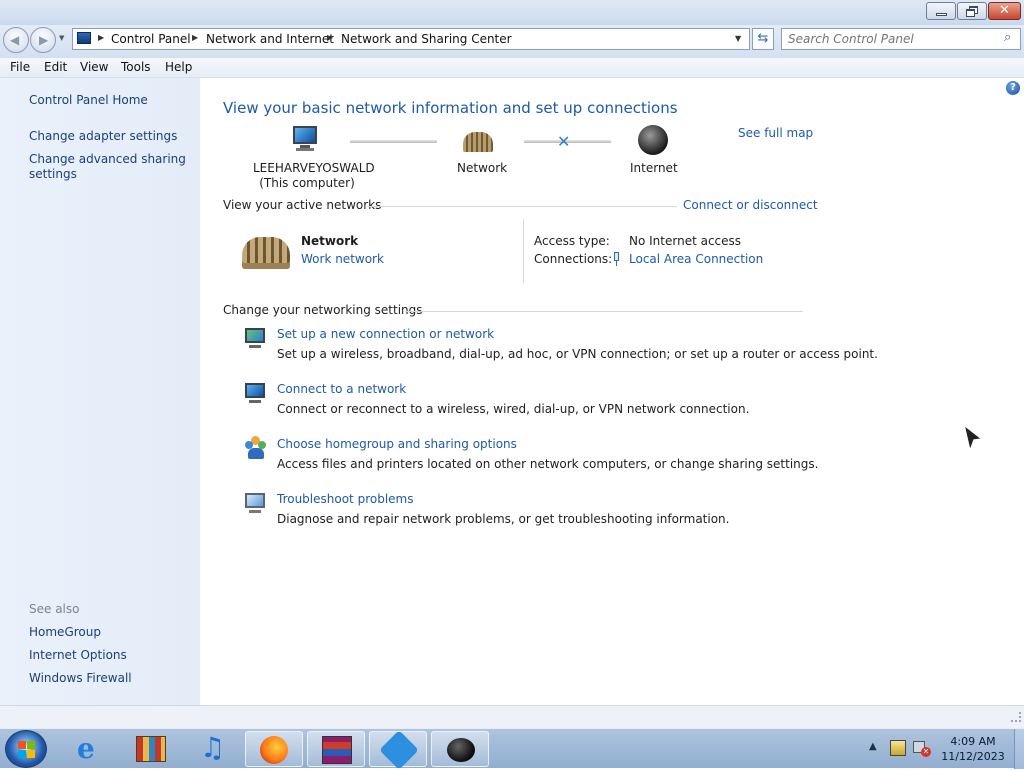 The height and width of the screenshot is (770, 1024). What do you see at coordinates (54, 609) in the screenshot?
I see `see-also-heading: See also` at bounding box center [54, 609].